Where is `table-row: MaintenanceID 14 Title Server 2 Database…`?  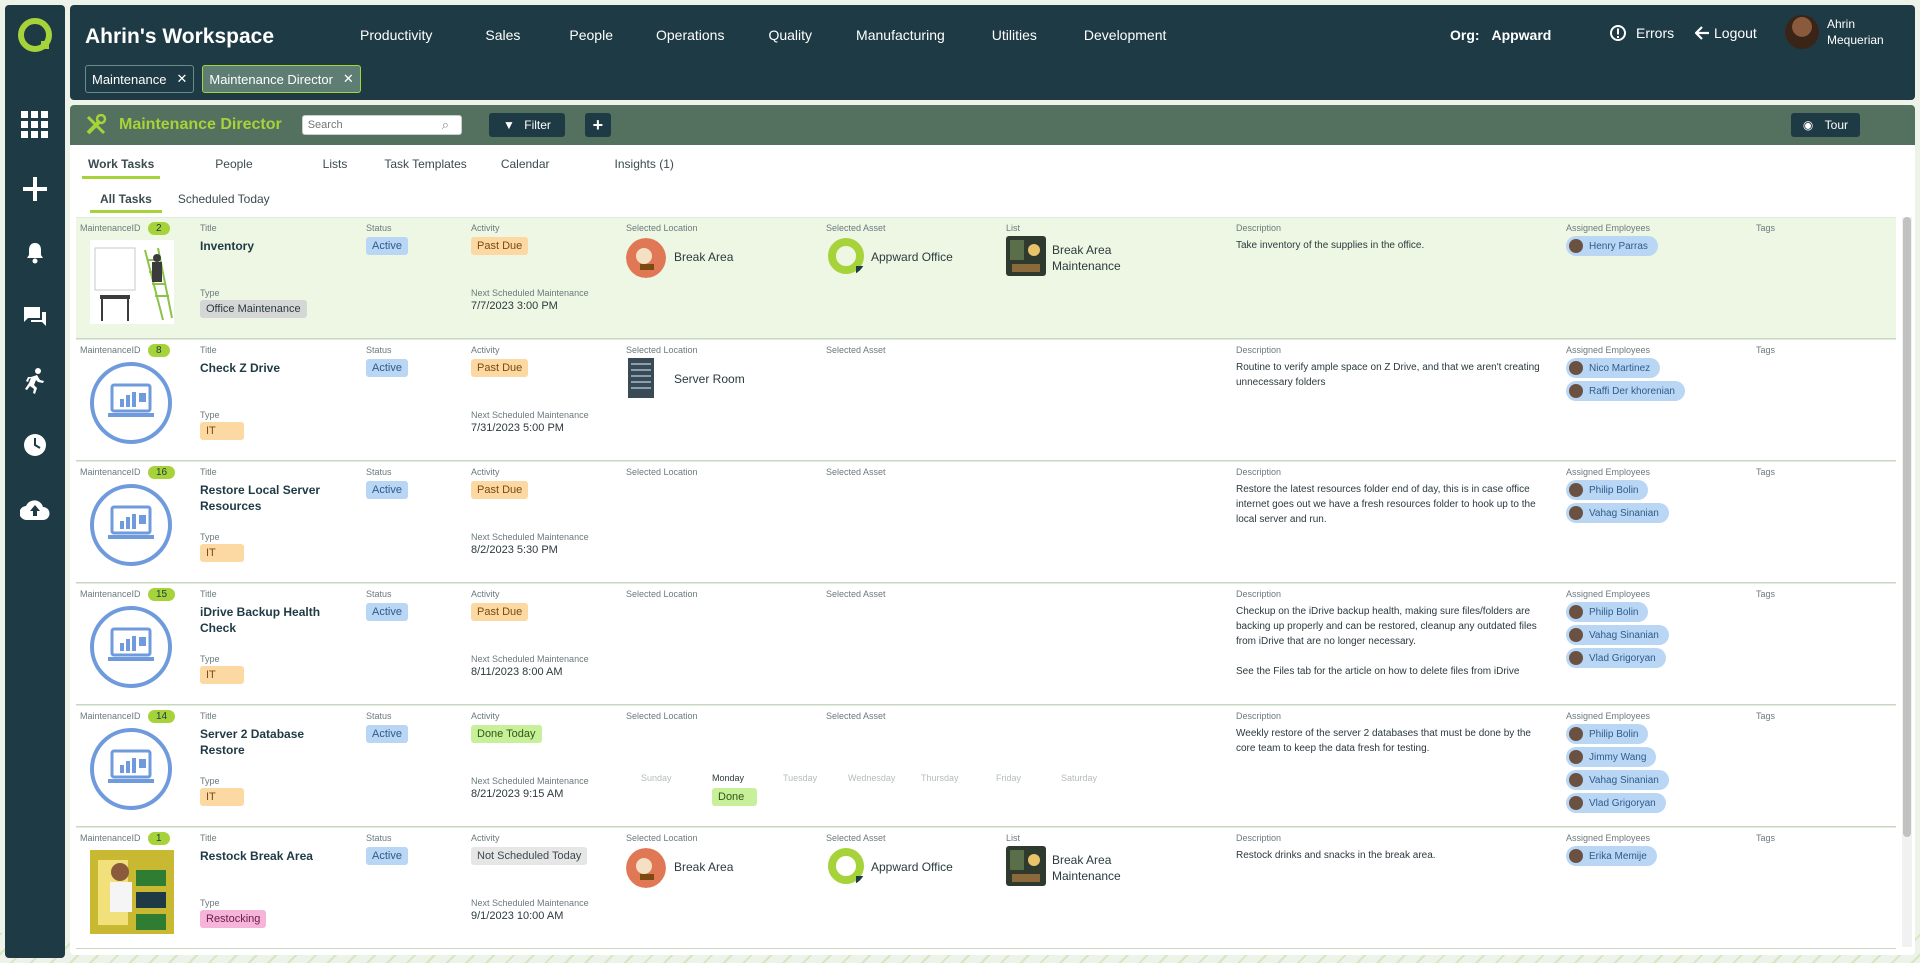 table-row: MaintenanceID 14 Title Server 2 Database… is located at coordinates (986, 766).